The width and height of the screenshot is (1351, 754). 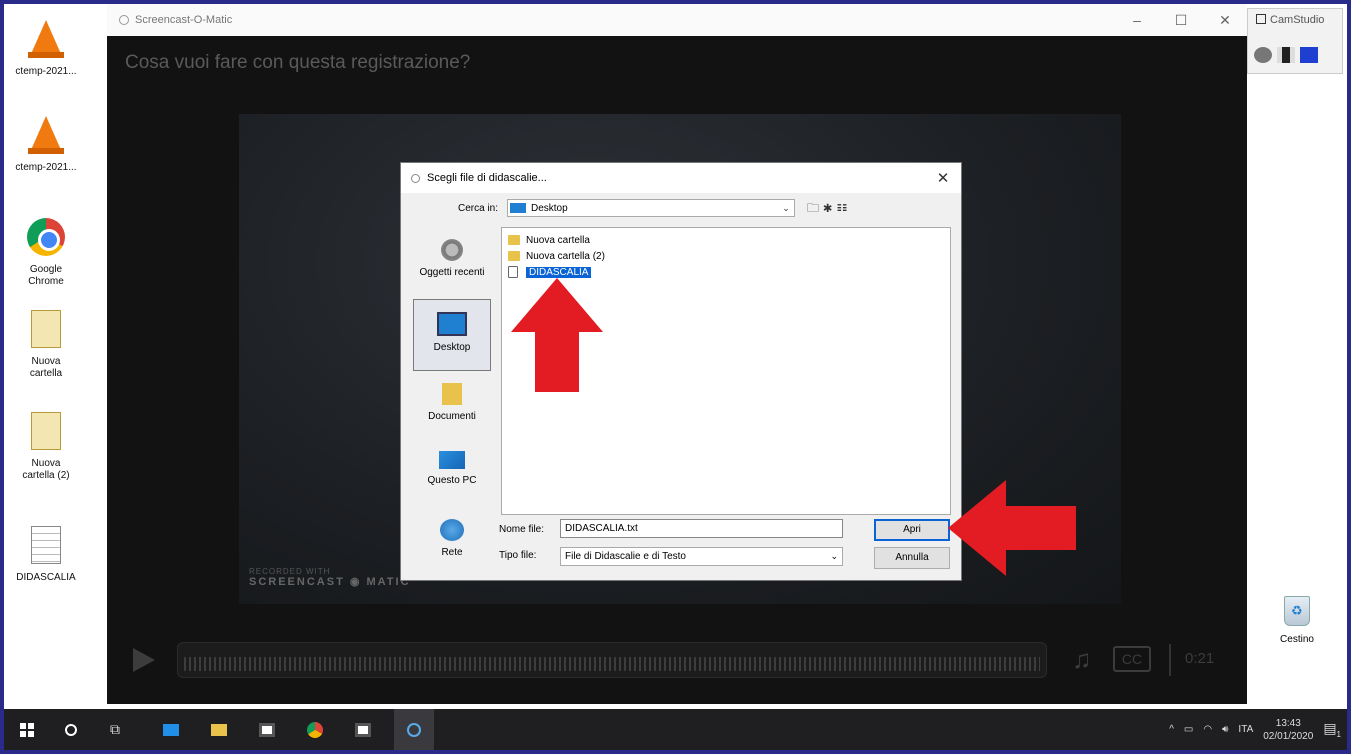 I want to click on google-chrome-shortcut: Google Chrome, so click(x=46, y=253).